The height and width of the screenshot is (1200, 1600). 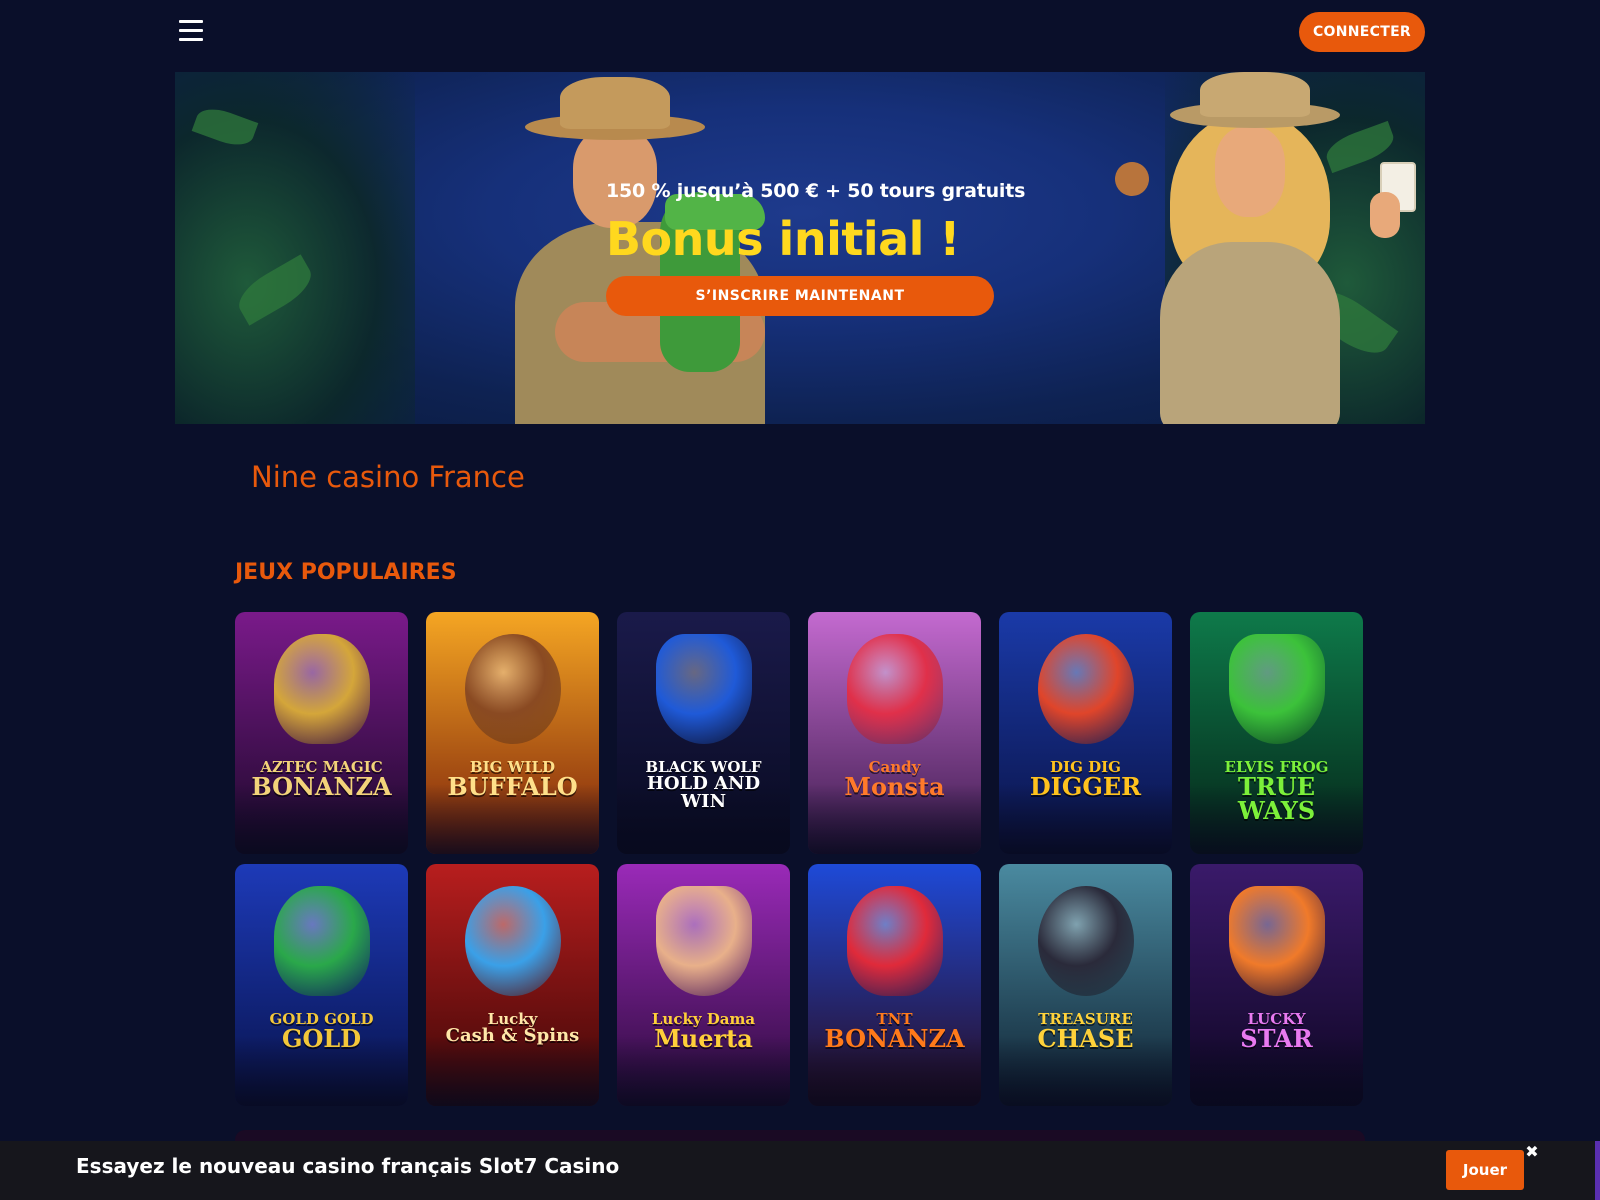 I want to click on game-tile: AZTEC MAGIC BONANZA, so click(x=321, y=733).